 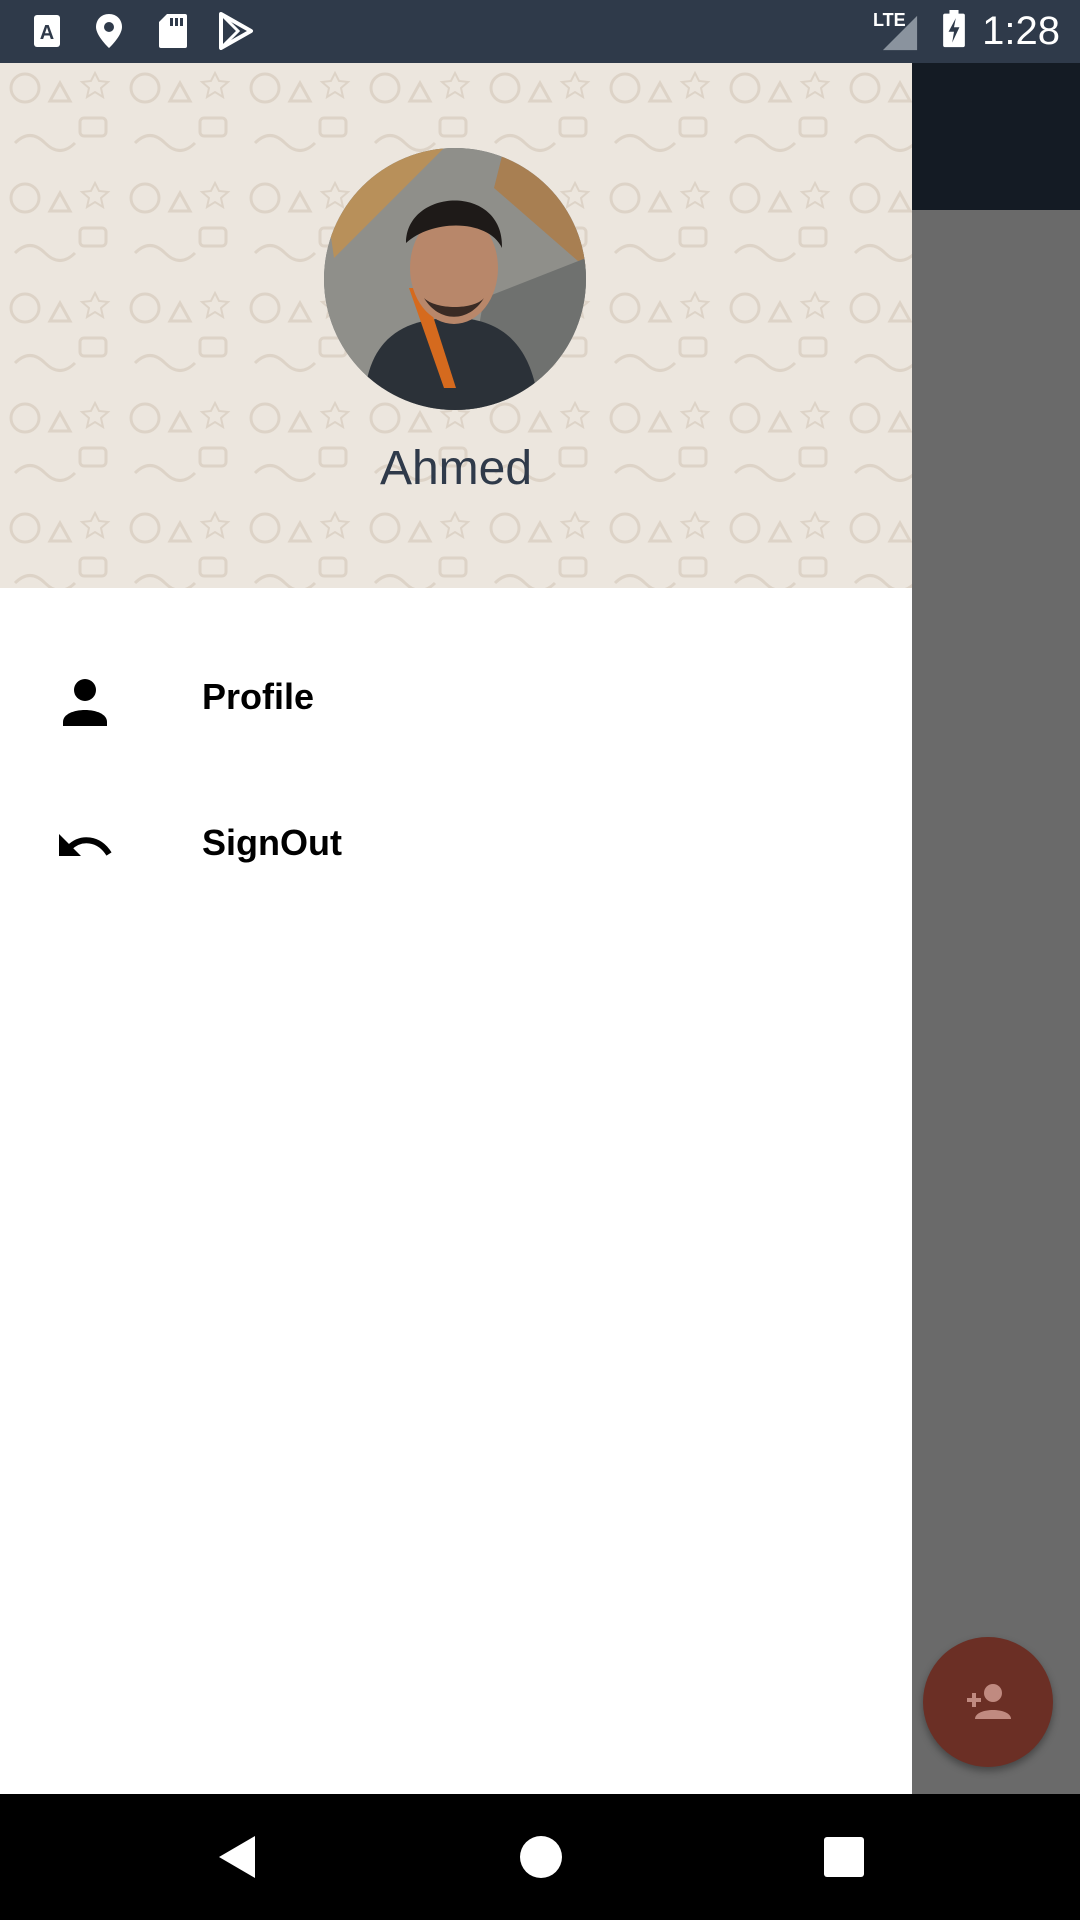 I want to click on battery-charging-icon, so click(x=954, y=29).